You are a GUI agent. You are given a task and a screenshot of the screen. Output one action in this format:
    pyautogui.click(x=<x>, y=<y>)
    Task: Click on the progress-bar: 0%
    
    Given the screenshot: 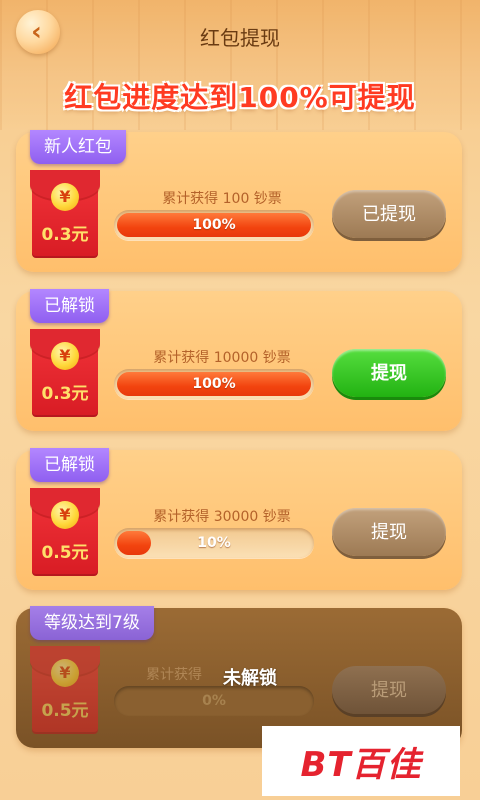 What is the action you would take?
    pyautogui.click(x=214, y=701)
    